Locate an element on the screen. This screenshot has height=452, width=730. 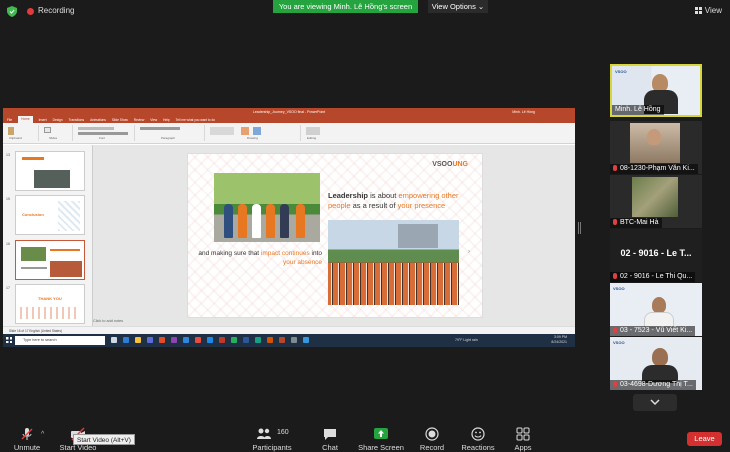
chrome-icon is located at coordinates (162, 340).